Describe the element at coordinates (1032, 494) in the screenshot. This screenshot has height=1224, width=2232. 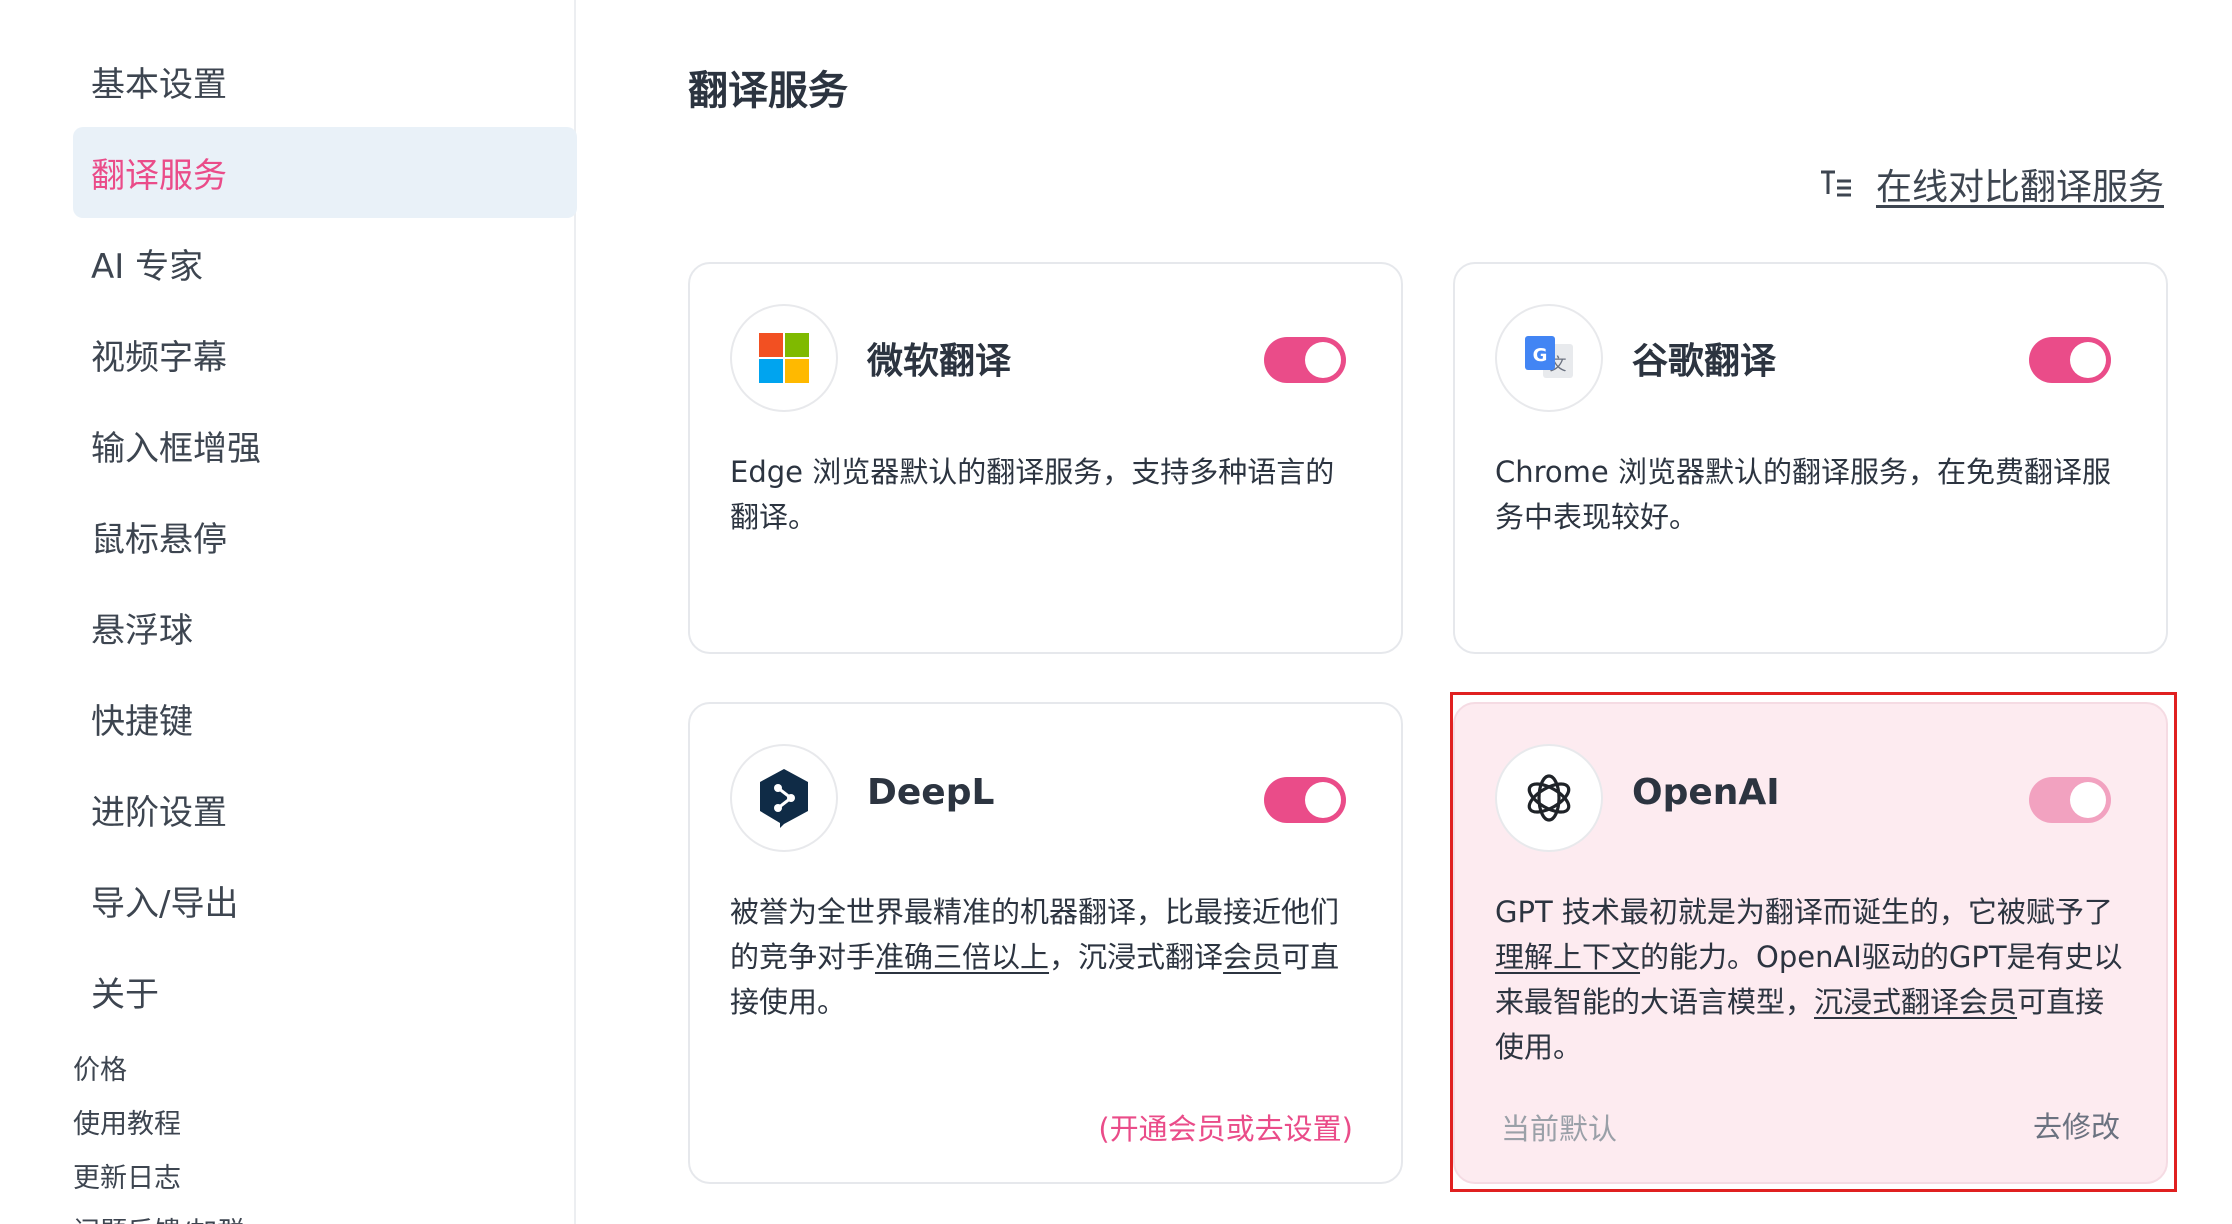
I see `service-description: Edge 浏览器默认的翻译服务，支持多种语言的翻译。` at that location.